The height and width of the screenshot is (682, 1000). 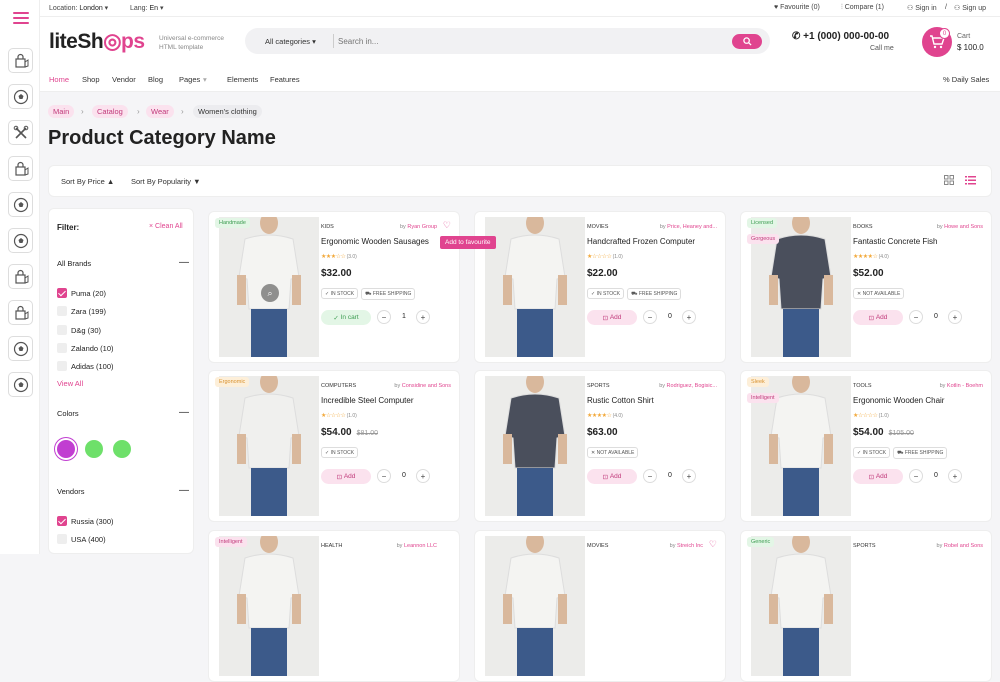 What do you see at coordinates (290, 41) in the screenshot?
I see `category-select: All categories ▾` at bounding box center [290, 41].